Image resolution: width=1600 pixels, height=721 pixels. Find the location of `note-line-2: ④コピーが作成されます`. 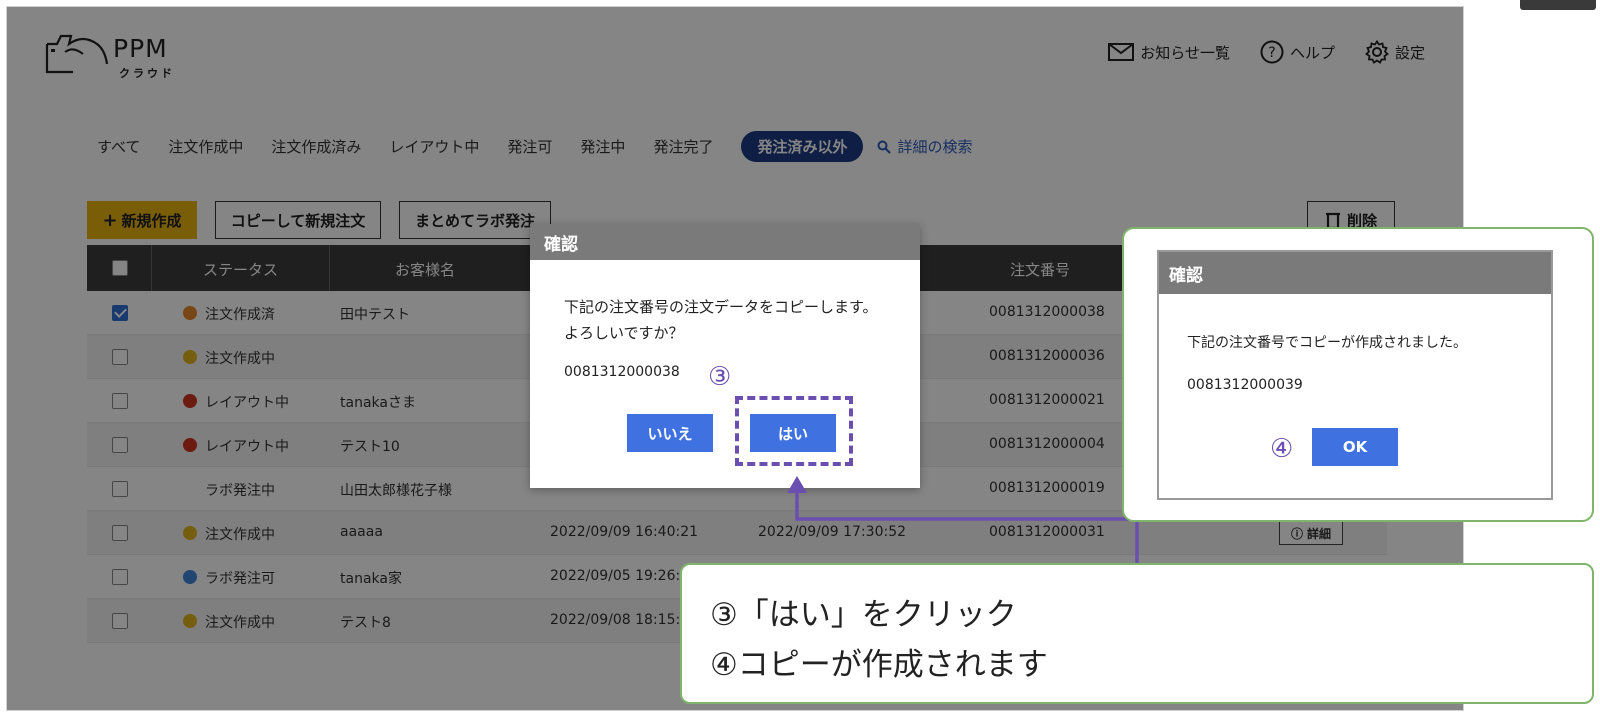

note-line-2: ④コピーが作成されます is located at coordinates (879, 665).